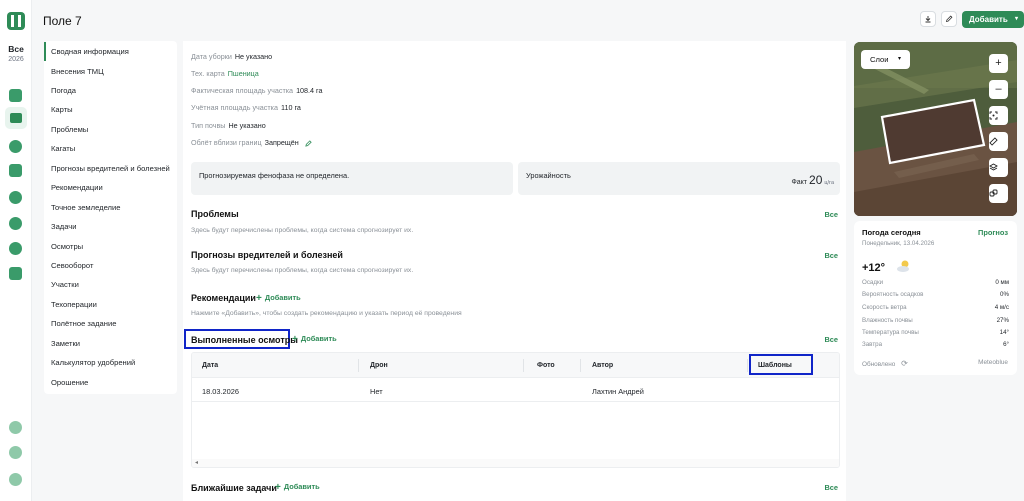 This screenshot has width=1024, height=501. Describe the element at coordinates (301, 486) in the screenshot. I see `add-task-label: Добавить` at that location.